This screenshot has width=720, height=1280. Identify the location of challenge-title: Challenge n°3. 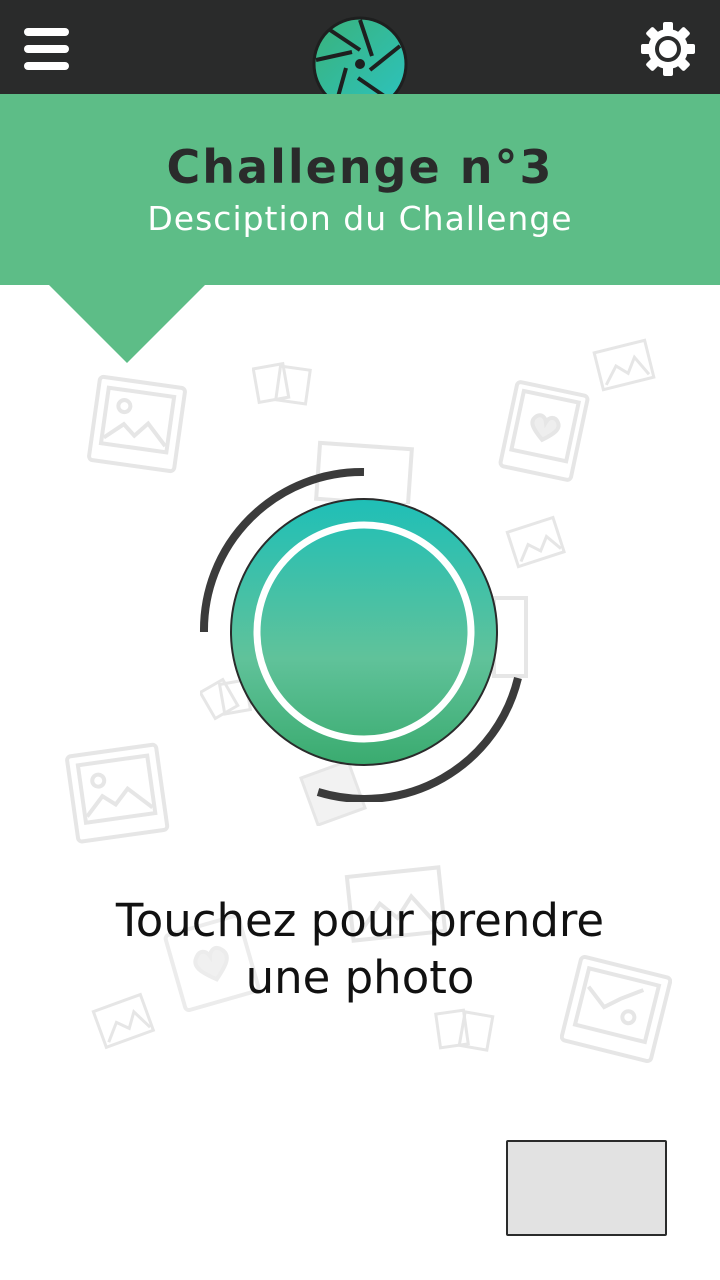
(360, 167).